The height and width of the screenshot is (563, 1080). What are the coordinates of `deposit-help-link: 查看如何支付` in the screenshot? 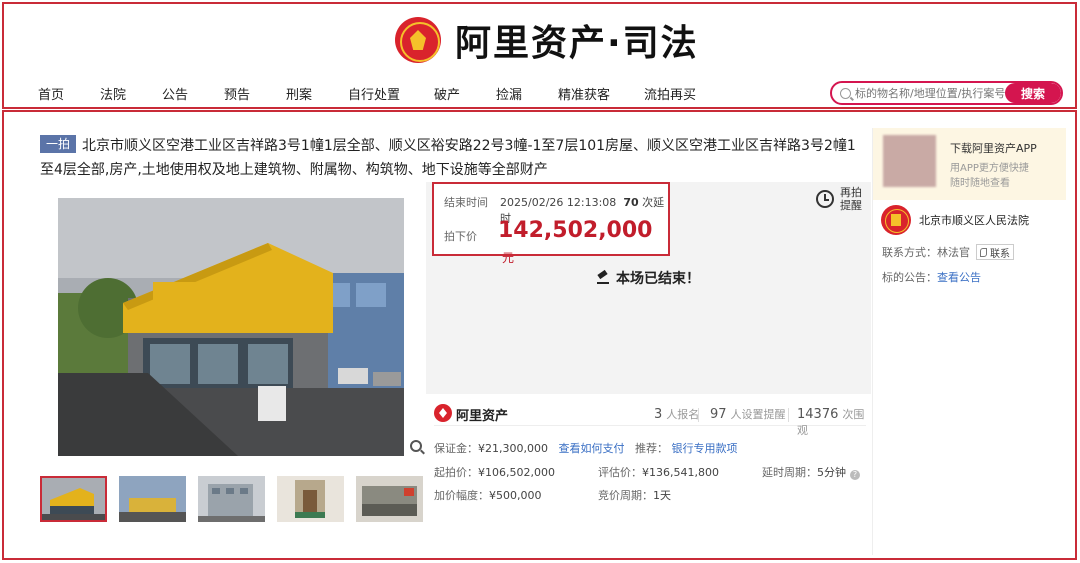 It's located at (591, 448).